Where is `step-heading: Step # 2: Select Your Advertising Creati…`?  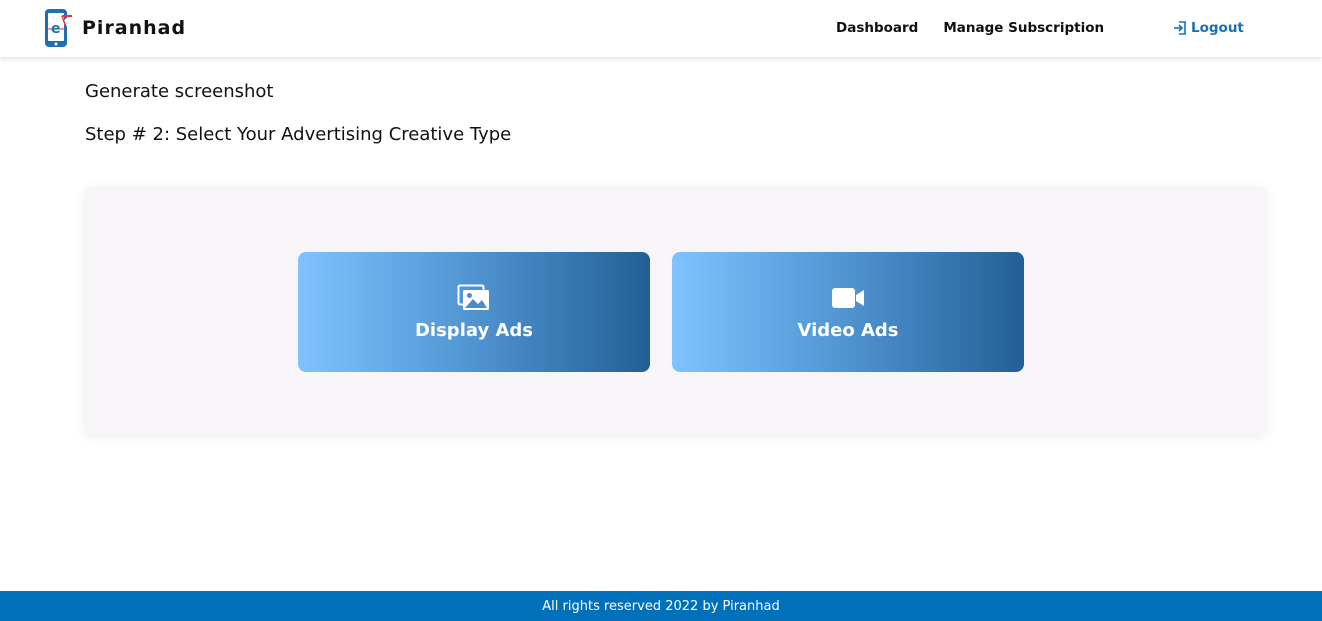 step-heading: Step # 2: Select Your Advertising Creati… is located at coordinates (298, 134).